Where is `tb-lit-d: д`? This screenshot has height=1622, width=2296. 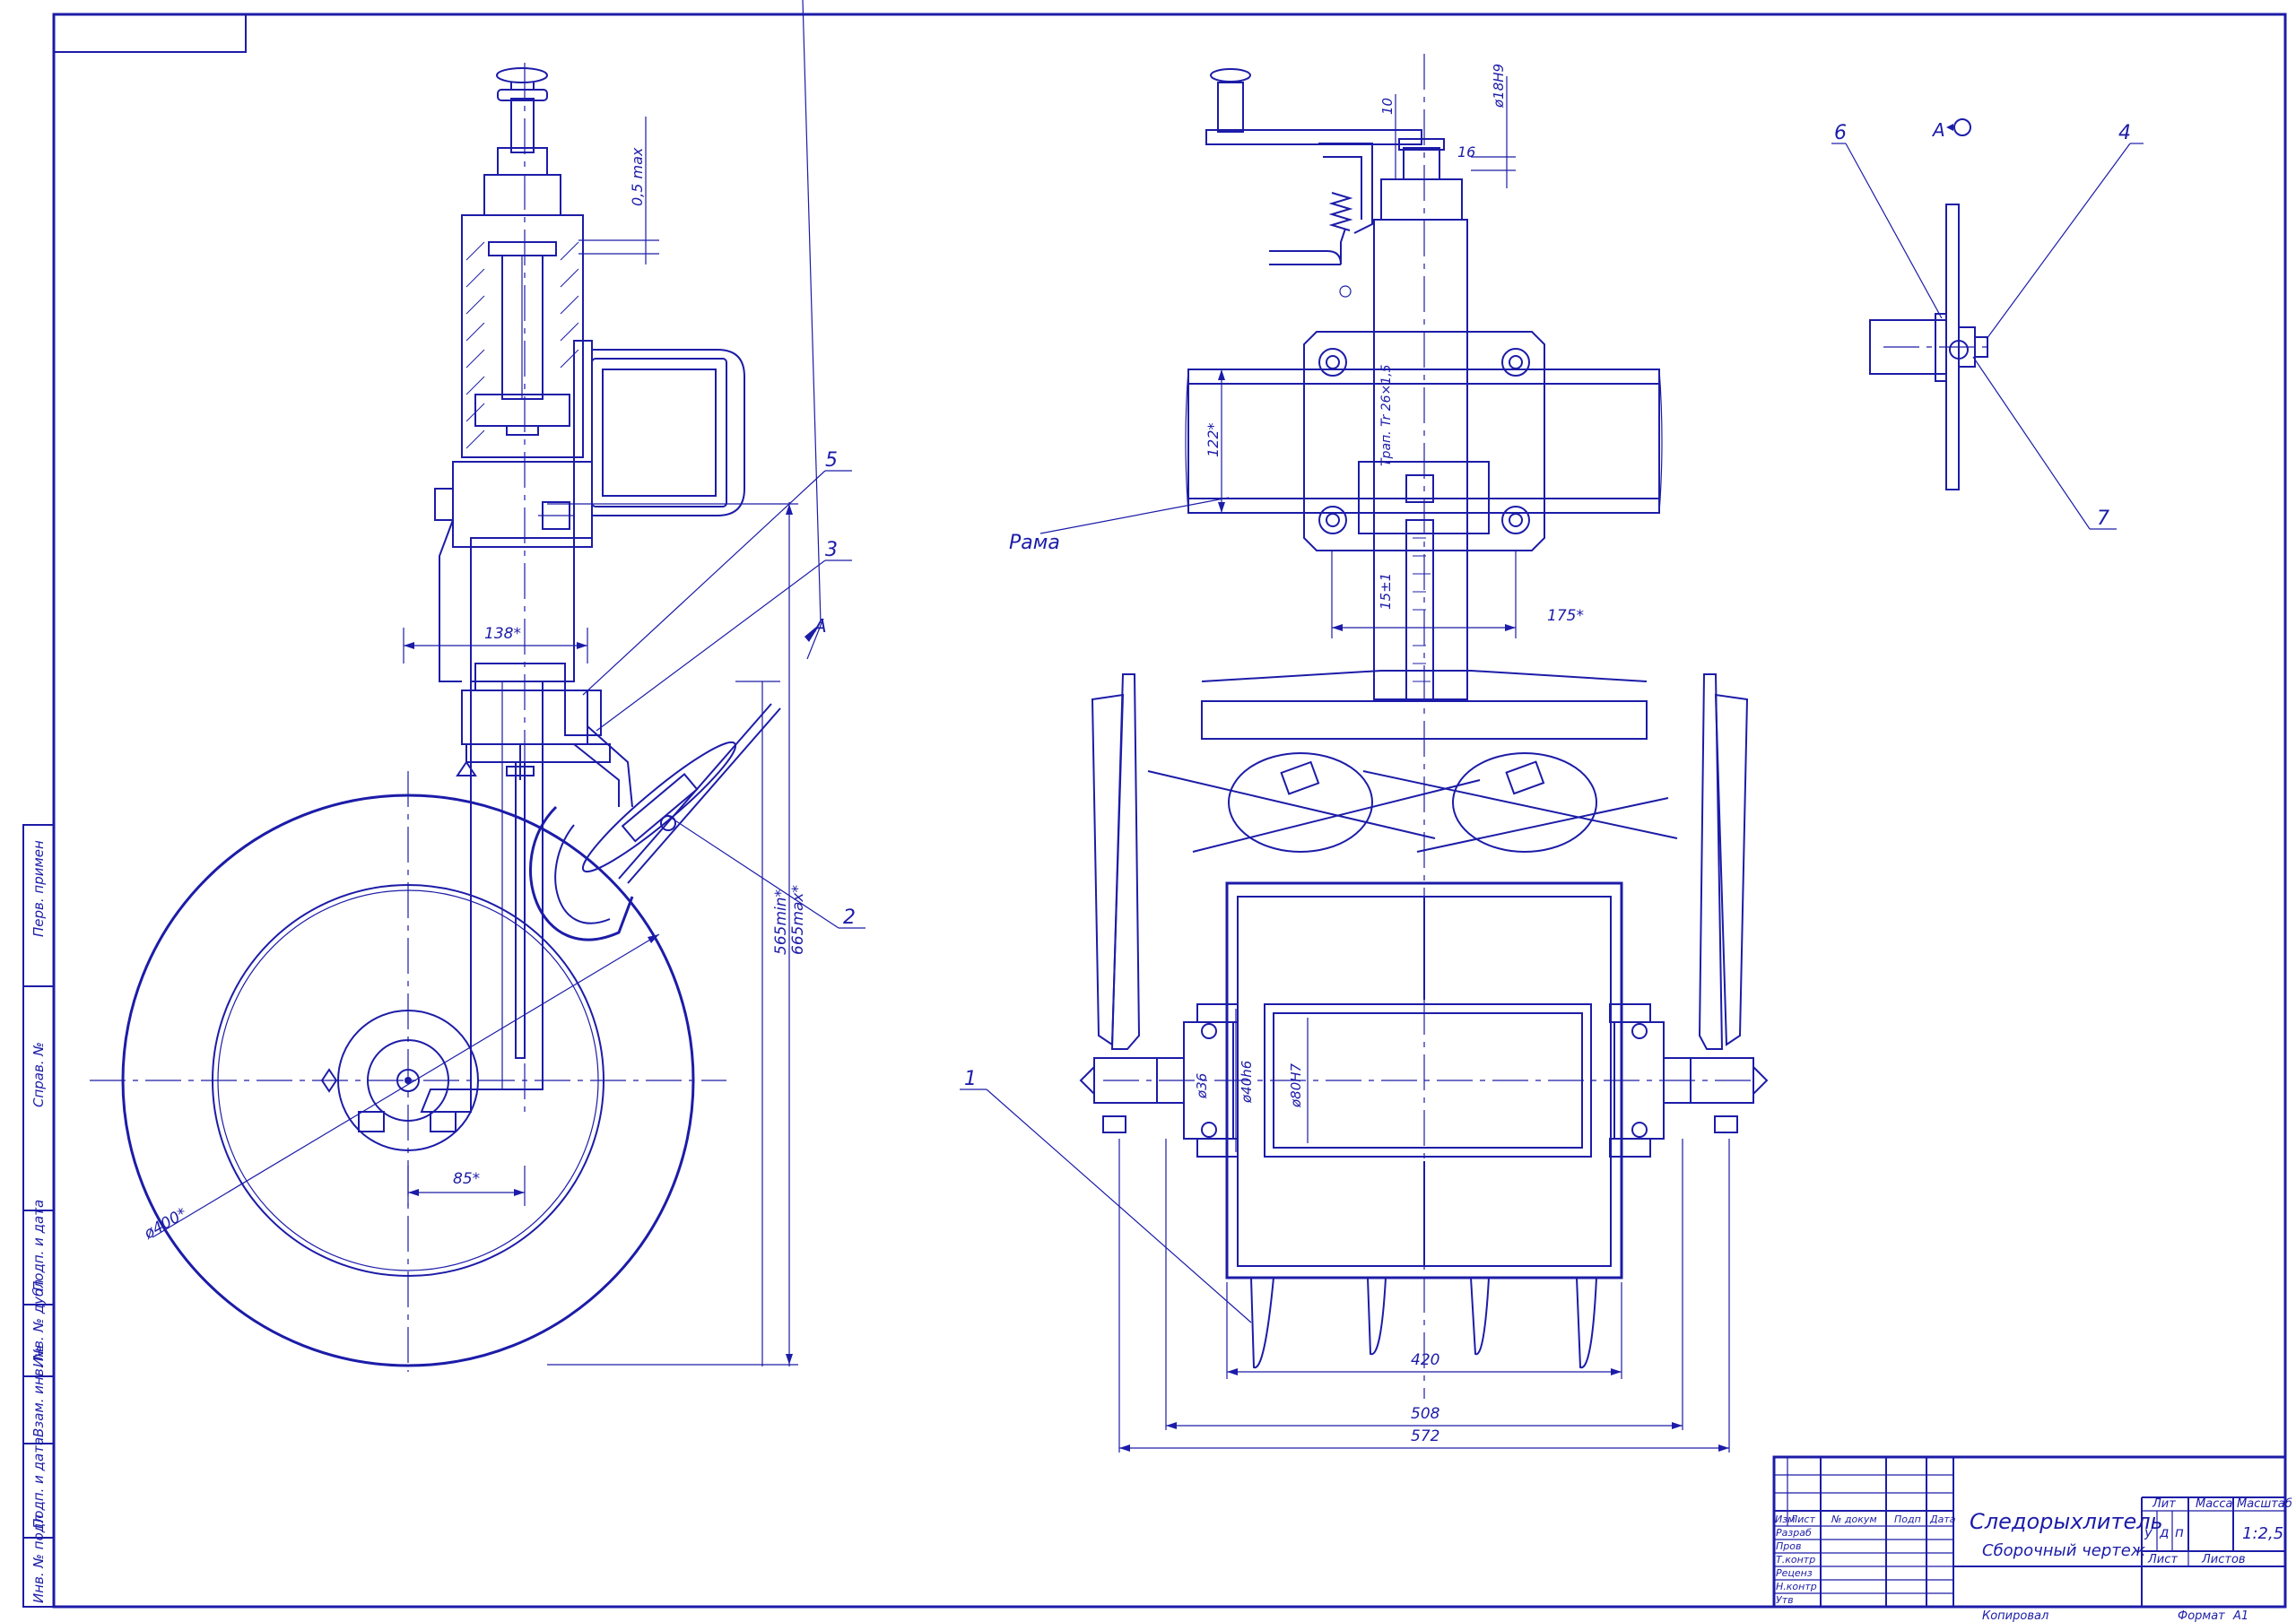 tb-lit-d: д is located at coordinates (2164, 1532).